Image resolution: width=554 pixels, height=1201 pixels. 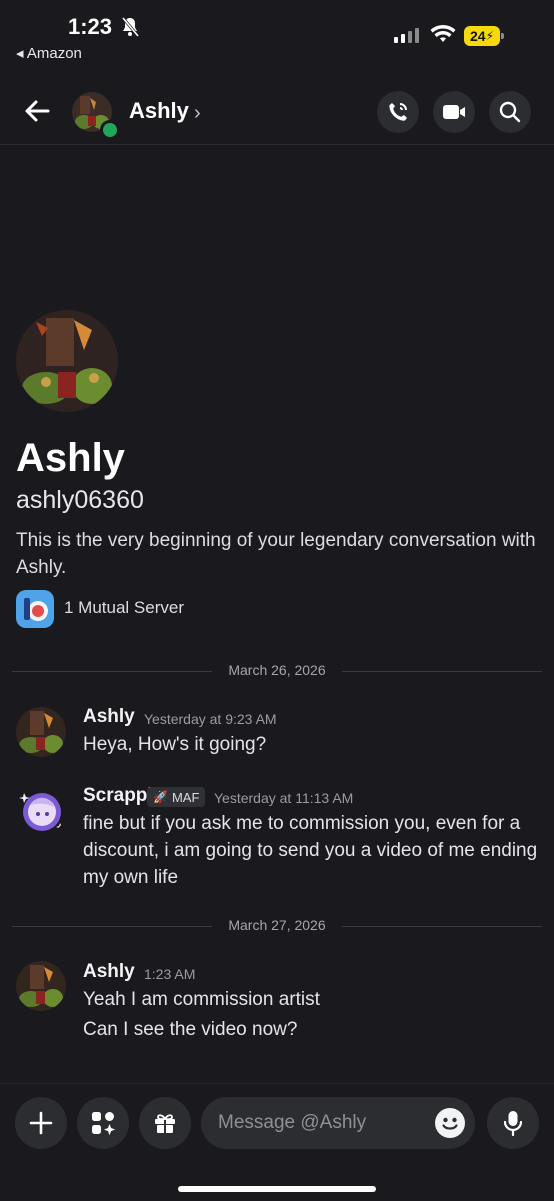 I want to click on message-composer: Message @Ashly, so click(x=277, y=1142).